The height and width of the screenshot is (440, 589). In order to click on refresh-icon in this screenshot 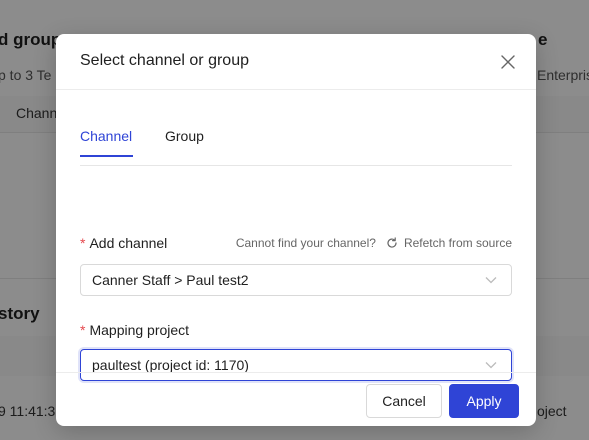, I will do `click(392, 242)`.